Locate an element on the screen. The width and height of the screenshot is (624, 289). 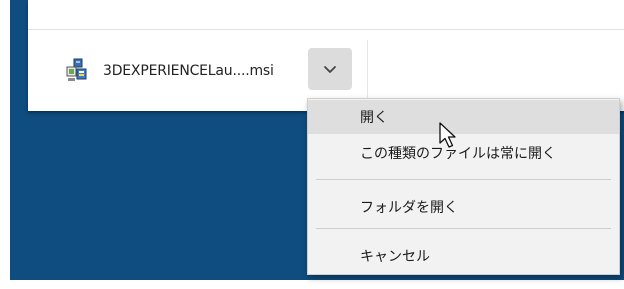
menu-item-open: 開く is located at coordinates (463, 117).